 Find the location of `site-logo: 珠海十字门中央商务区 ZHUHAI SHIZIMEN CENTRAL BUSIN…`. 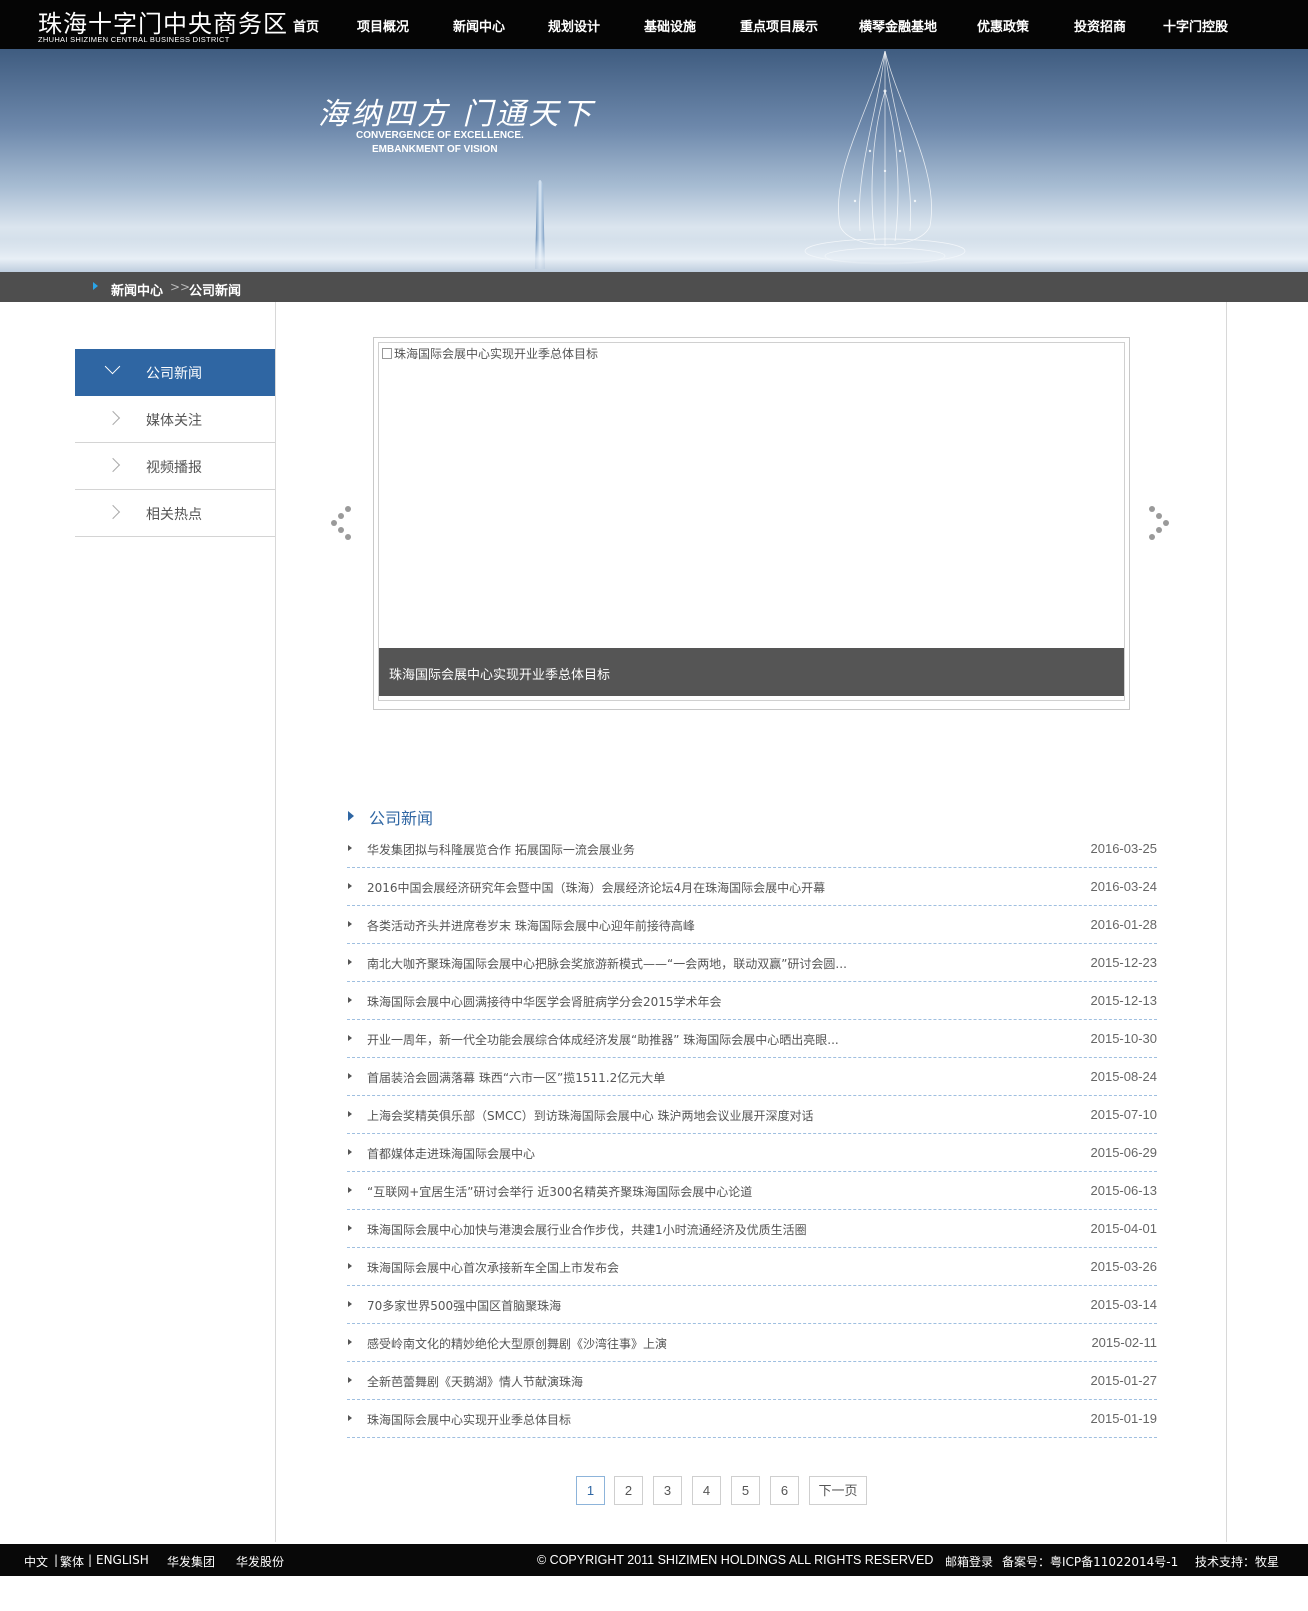

site-logo: 珠海十字门中央商务区 ZHUHAI SHIZIMEN CENTRAL BUSIN… is located at coordinates (162, 25).